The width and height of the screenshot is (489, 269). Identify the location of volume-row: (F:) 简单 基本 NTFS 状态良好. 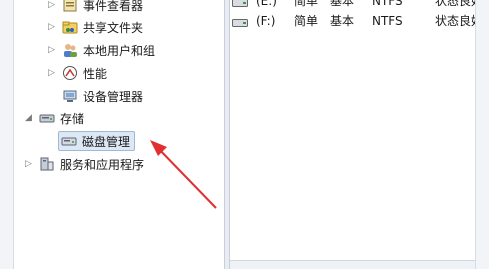
(353, 21).